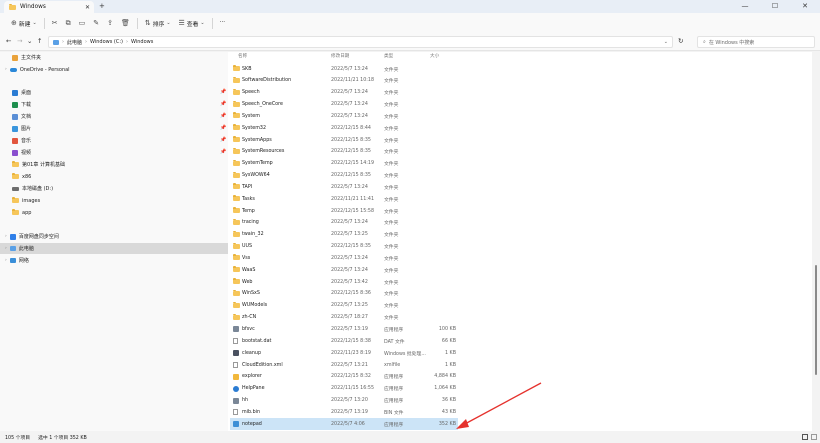  Describe the element at coordinates (236, 425) in the screenshot. I see `notepad-icon` at that location.